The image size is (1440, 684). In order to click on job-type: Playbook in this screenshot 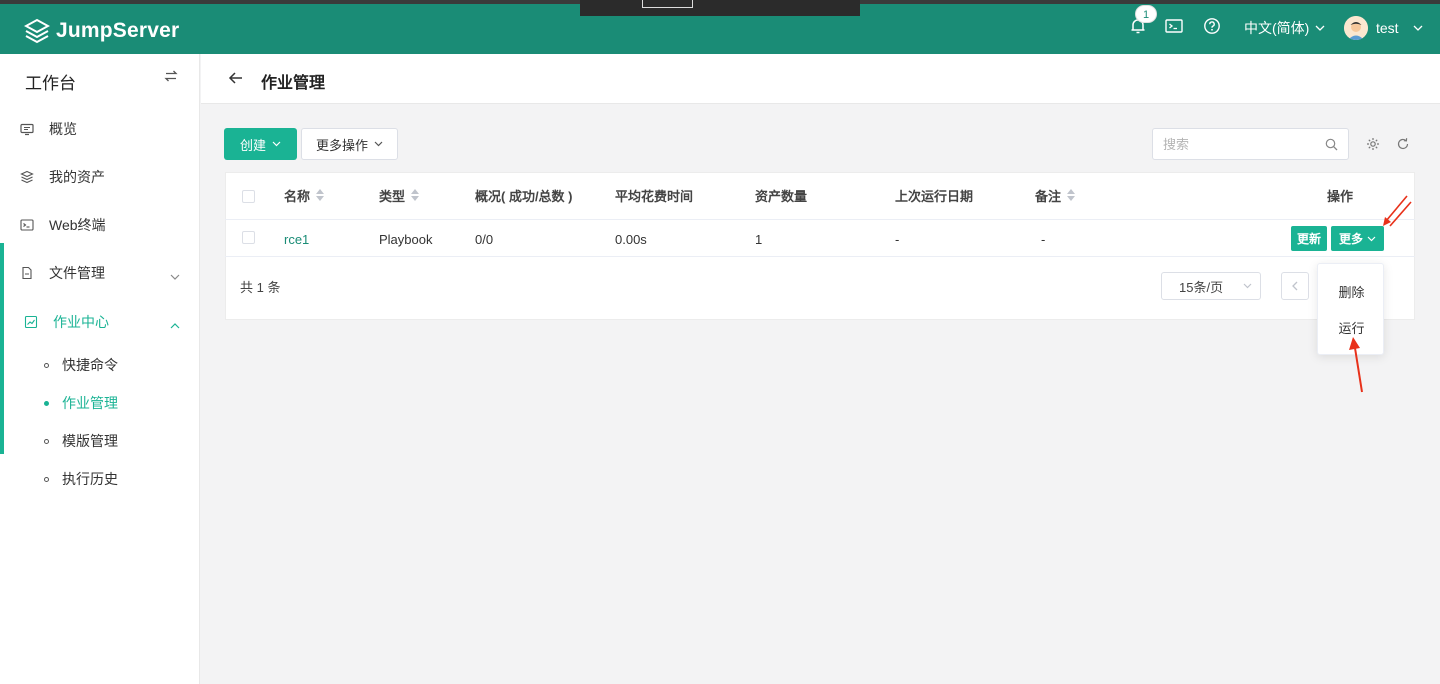, I will do `click(406, 239)`.